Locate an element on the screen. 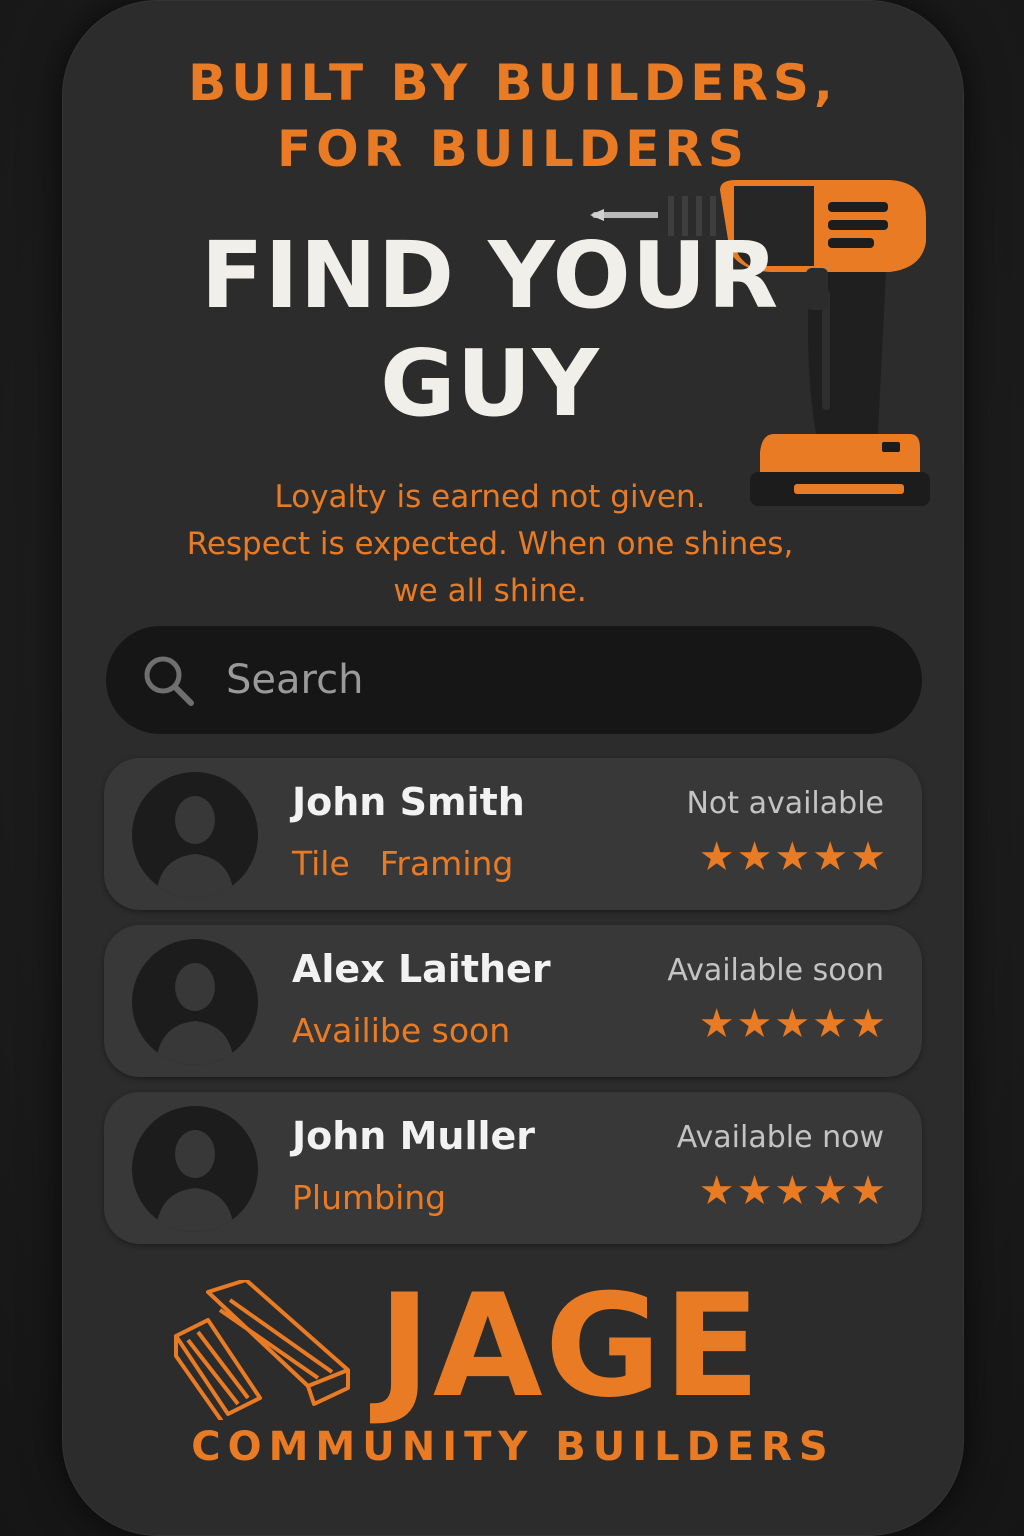 The width and height of the screenshot is (1024, 1536). motto-line-3: we all shine. is located at coordinates (490, 591).